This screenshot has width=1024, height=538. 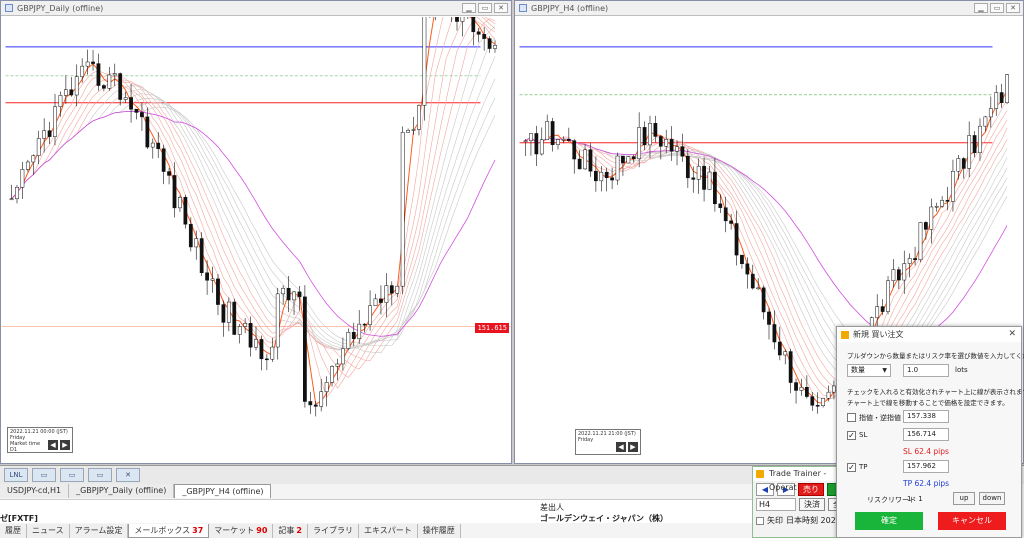 What do you see at coordinates (889, 521) in the screenshot?
I see `confirm-button: 確定` at bounding box center [889, 521].